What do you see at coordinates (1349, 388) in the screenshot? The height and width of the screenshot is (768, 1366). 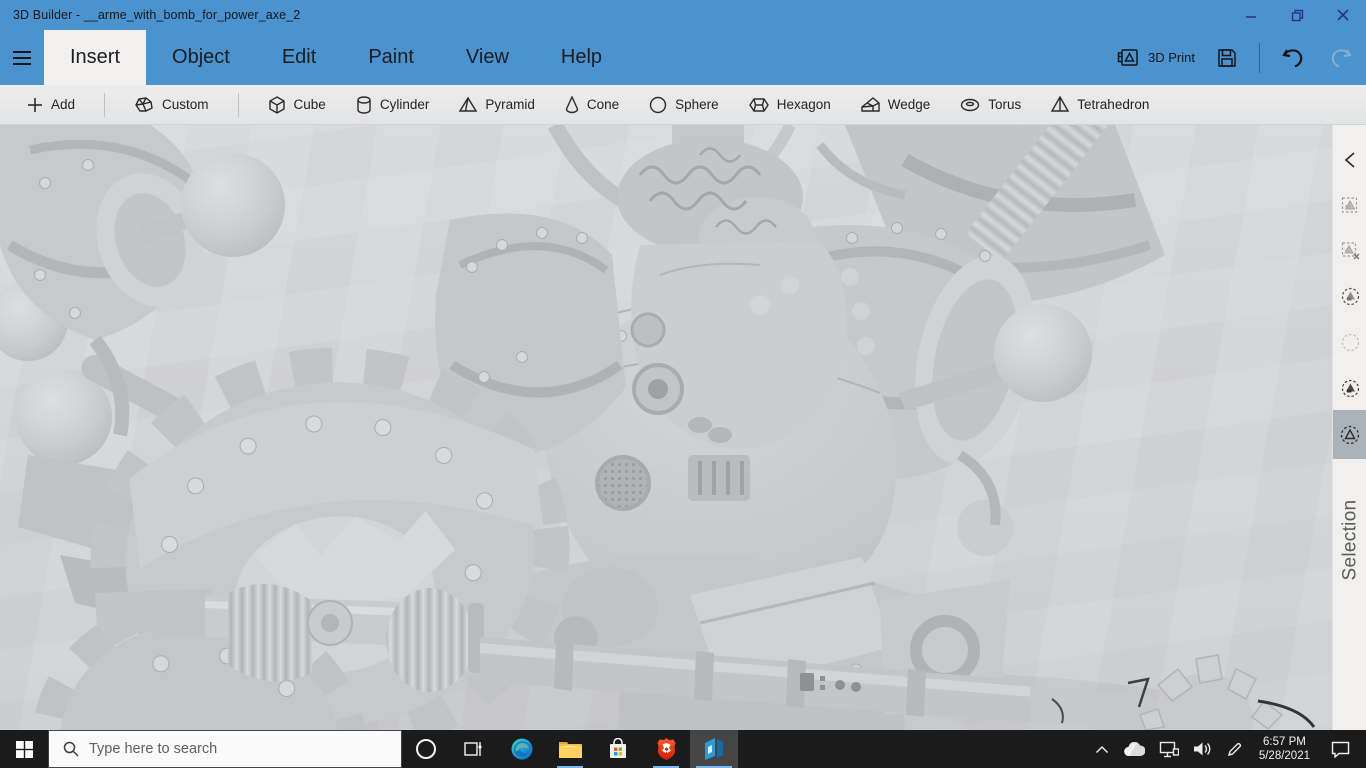 I see `selection-circle-filled-button` at bounding box center [1349, 388].